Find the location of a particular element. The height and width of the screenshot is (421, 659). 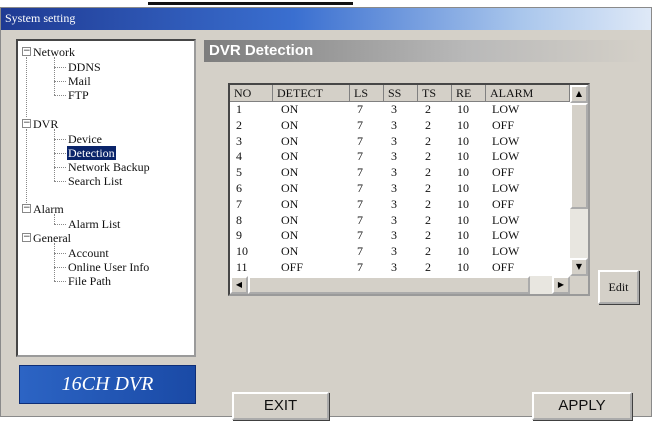

table-row: 10 ON 7 3 2 10 LOW is located at coordinates (400, 251).